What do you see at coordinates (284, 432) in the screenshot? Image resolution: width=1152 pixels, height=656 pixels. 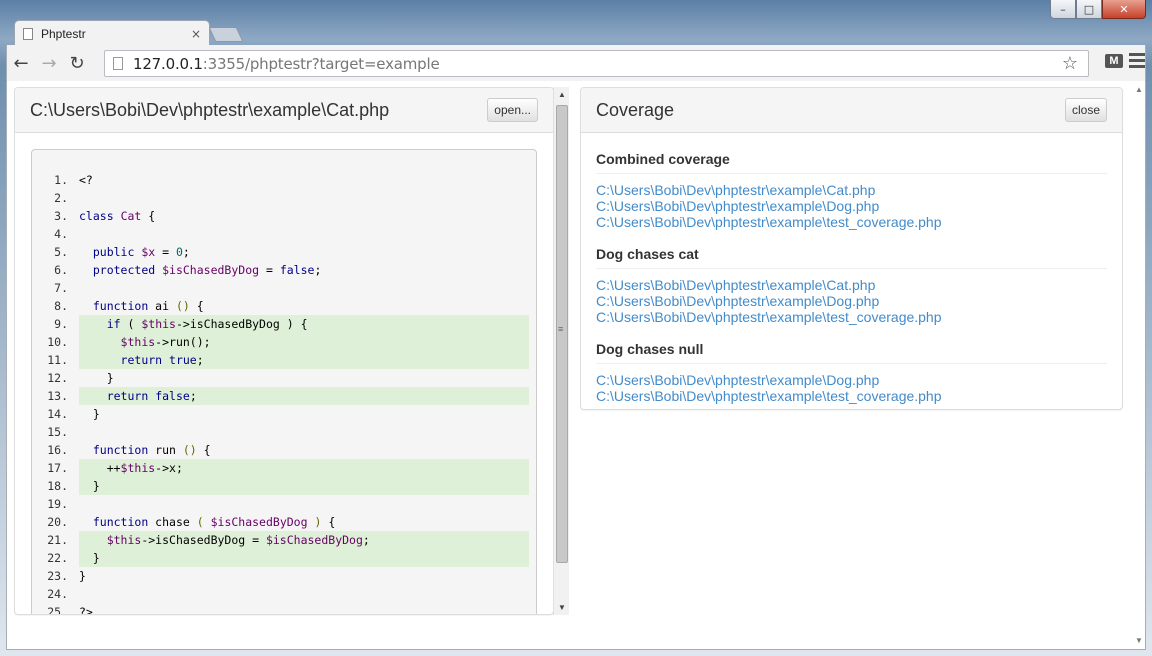 I see `code-line: 15.` at bounding box center [284, 432].